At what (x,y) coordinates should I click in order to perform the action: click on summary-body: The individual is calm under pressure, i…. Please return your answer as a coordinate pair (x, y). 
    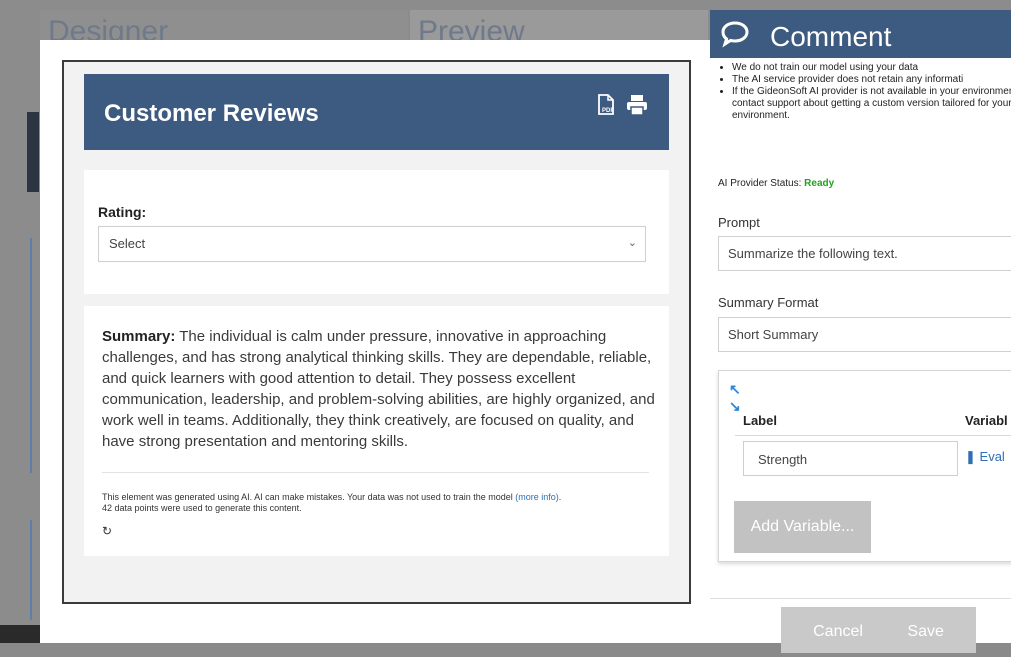
    Looking at the image, I should click on (378, 389).